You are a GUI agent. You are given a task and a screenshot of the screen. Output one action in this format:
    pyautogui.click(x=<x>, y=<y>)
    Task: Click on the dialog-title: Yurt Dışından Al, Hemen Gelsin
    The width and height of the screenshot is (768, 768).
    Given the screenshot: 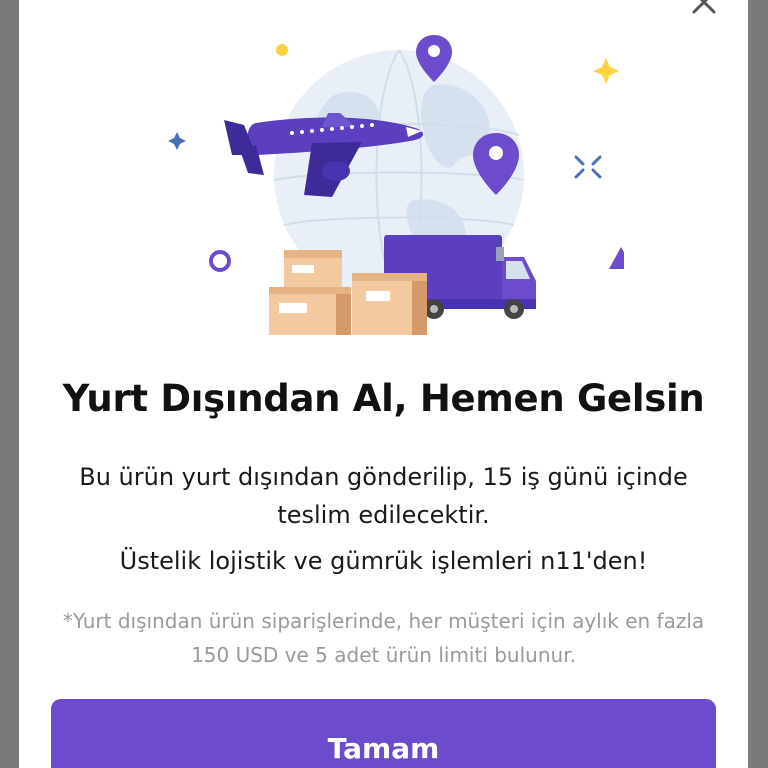 What is the action you would take?
    pyautogui.click(x=383, y=398)
    